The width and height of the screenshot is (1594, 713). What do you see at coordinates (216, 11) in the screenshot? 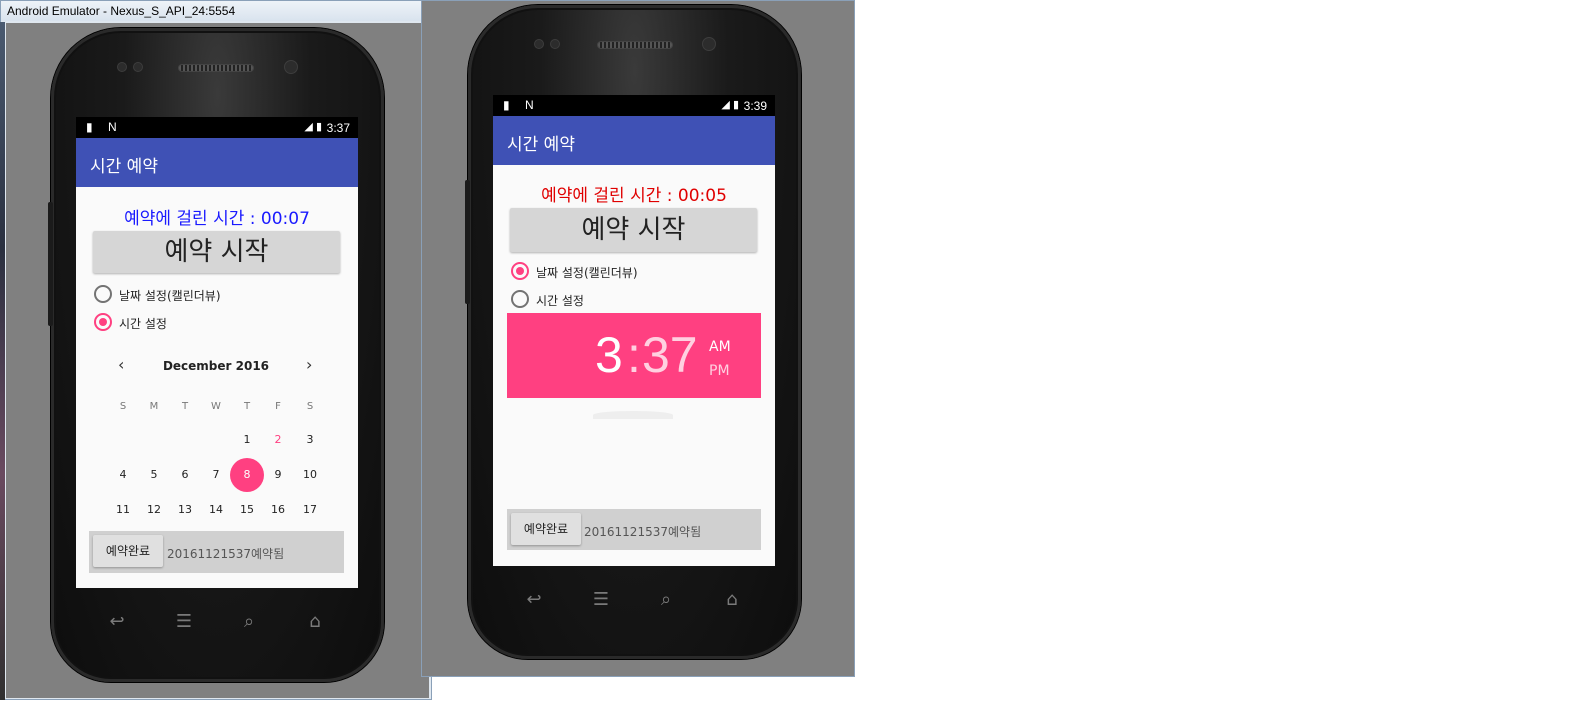
I see `window-title: Android Emulator - Nexus_S_API_24:5554` at bounding box center [216, 11].